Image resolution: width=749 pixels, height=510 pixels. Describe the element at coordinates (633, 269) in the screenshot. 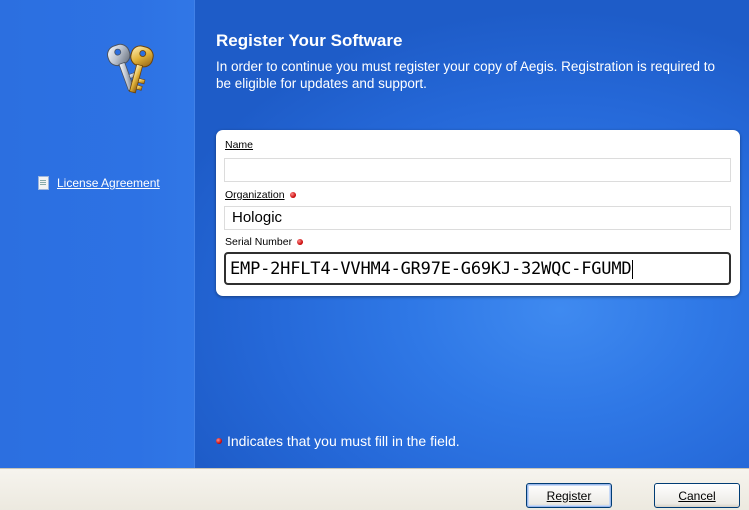

I see `text-caret` at that location.